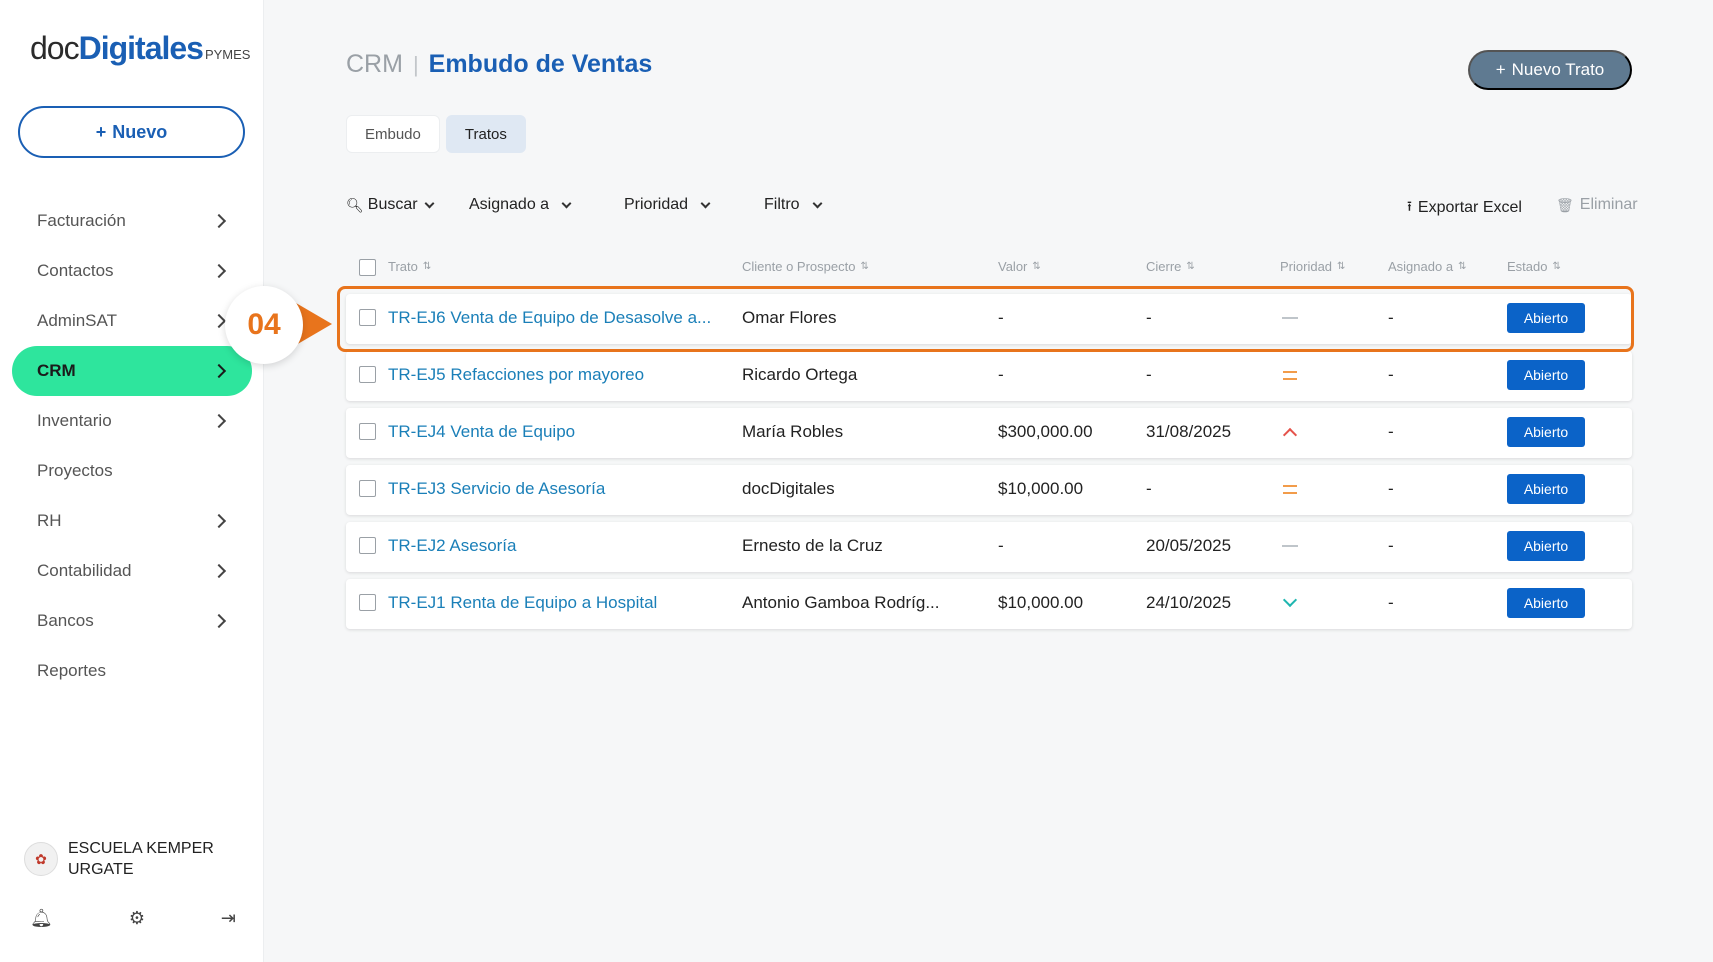 The image size is (1713, 962). I want to click on column-header: Asignado a ⇅, so click(1427, 266).